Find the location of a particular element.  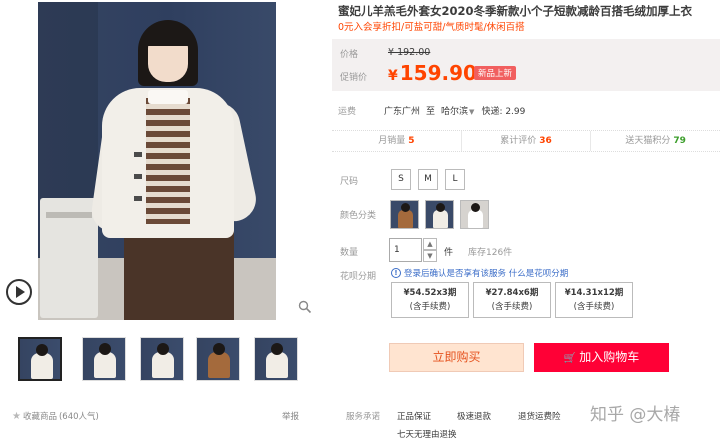

stat-monthly-sales: 月销量 5 is located at coordinates (397, 141).